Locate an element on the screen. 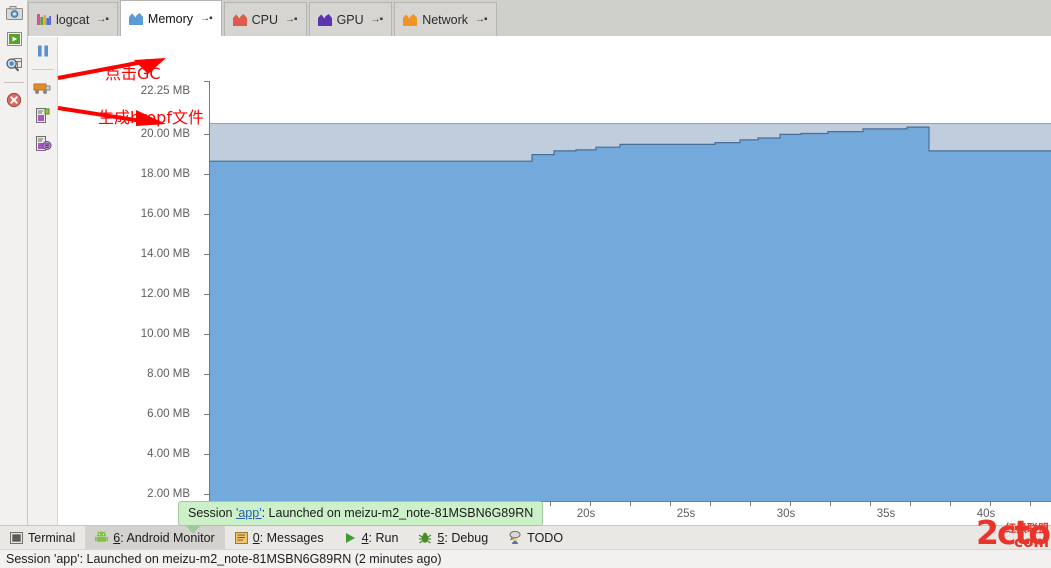 Image resolution: width=1051 pixels, height=568 pixels. tab-cpu-label: CPU is located at coordinates (265, 19).